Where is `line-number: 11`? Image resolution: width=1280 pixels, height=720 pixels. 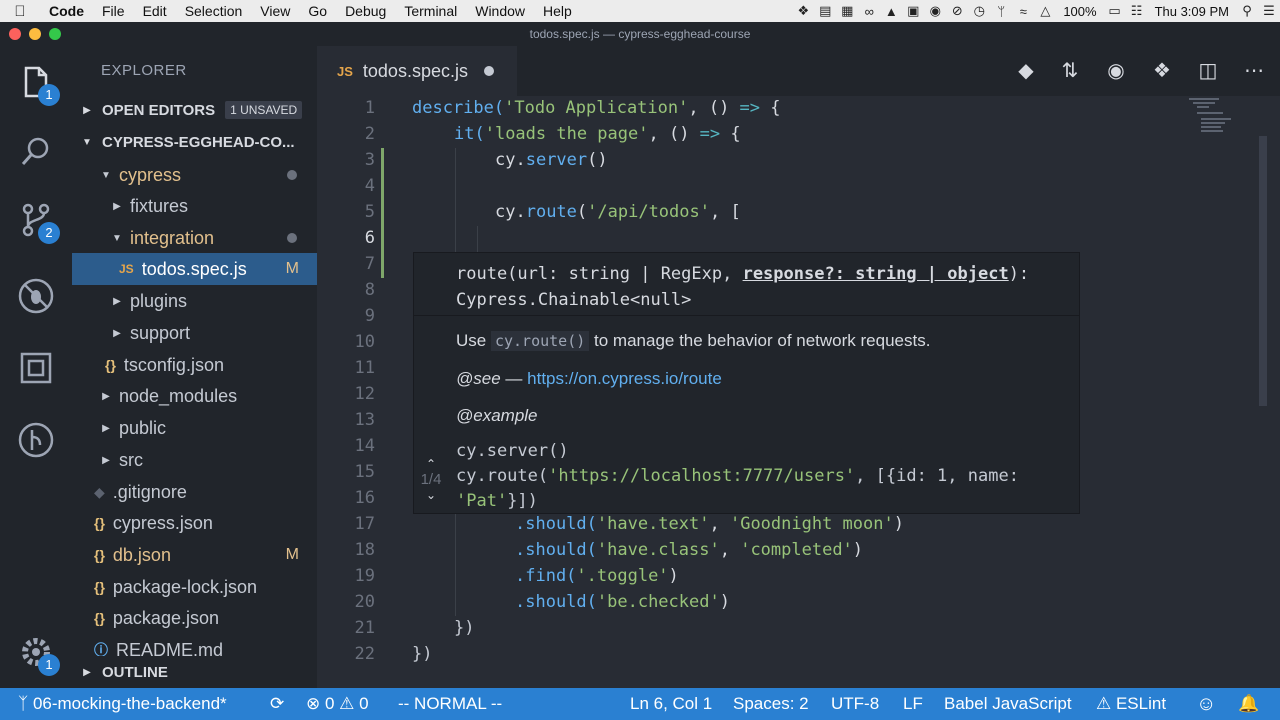
line-number: 11 is located at coordinates (364, 368).